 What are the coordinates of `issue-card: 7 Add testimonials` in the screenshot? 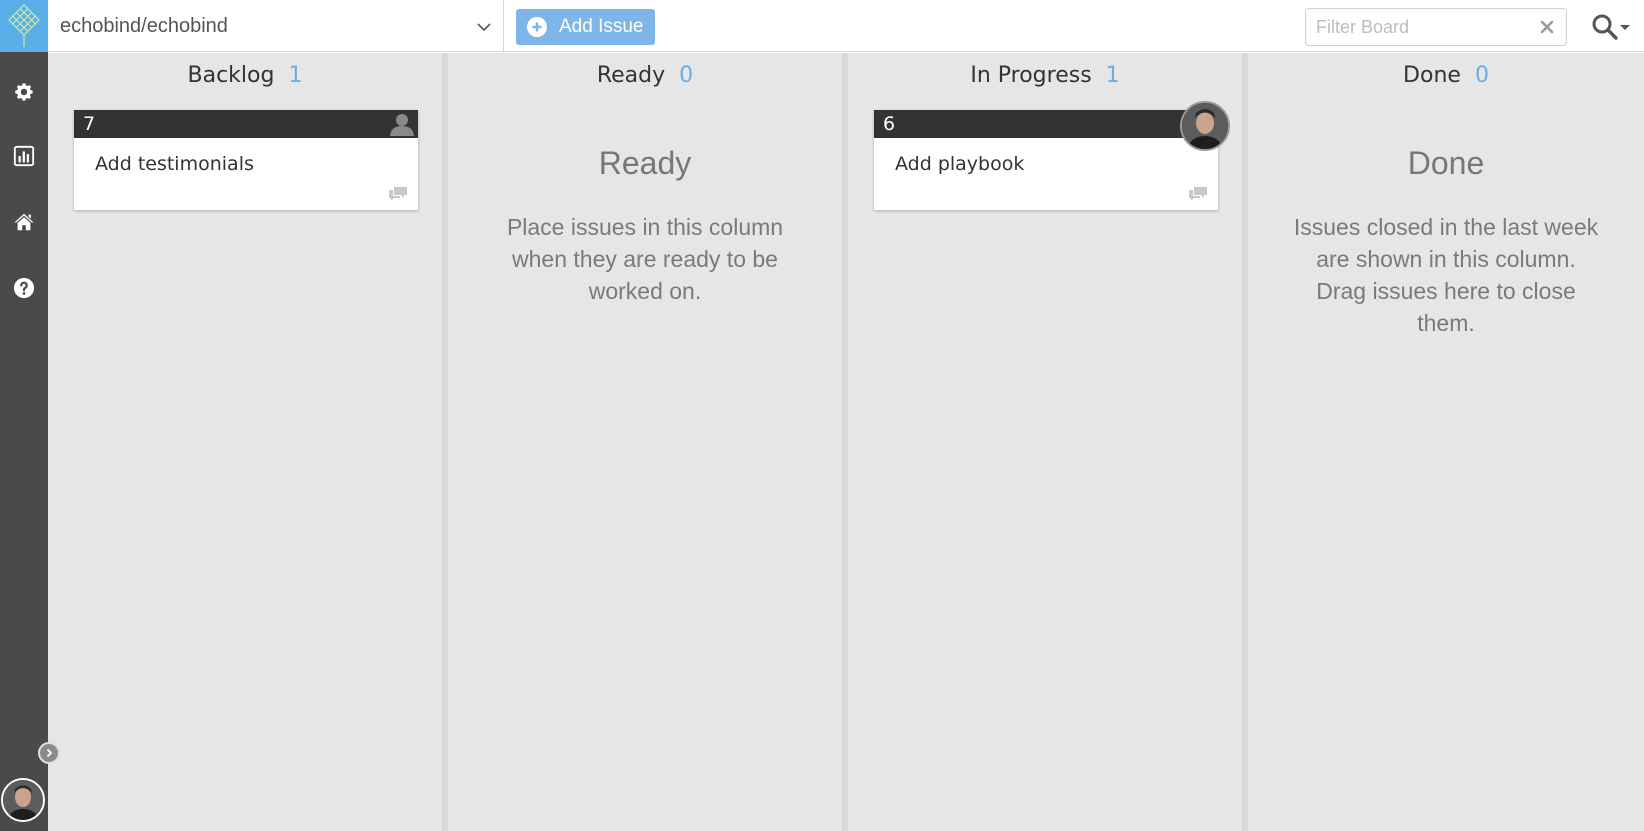 It's located at (246, 160).